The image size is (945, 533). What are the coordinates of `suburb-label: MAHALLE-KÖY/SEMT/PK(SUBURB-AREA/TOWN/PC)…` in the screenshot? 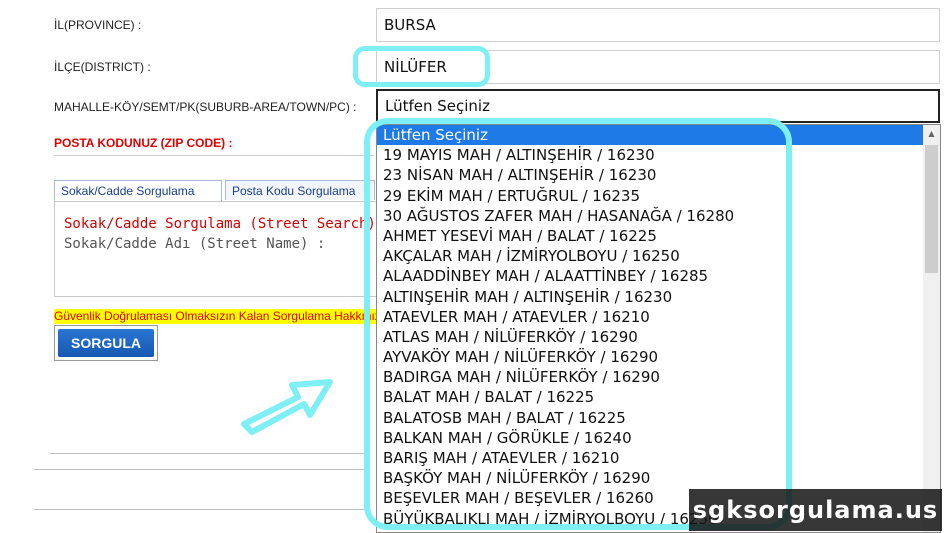 It's located at (205, 107).